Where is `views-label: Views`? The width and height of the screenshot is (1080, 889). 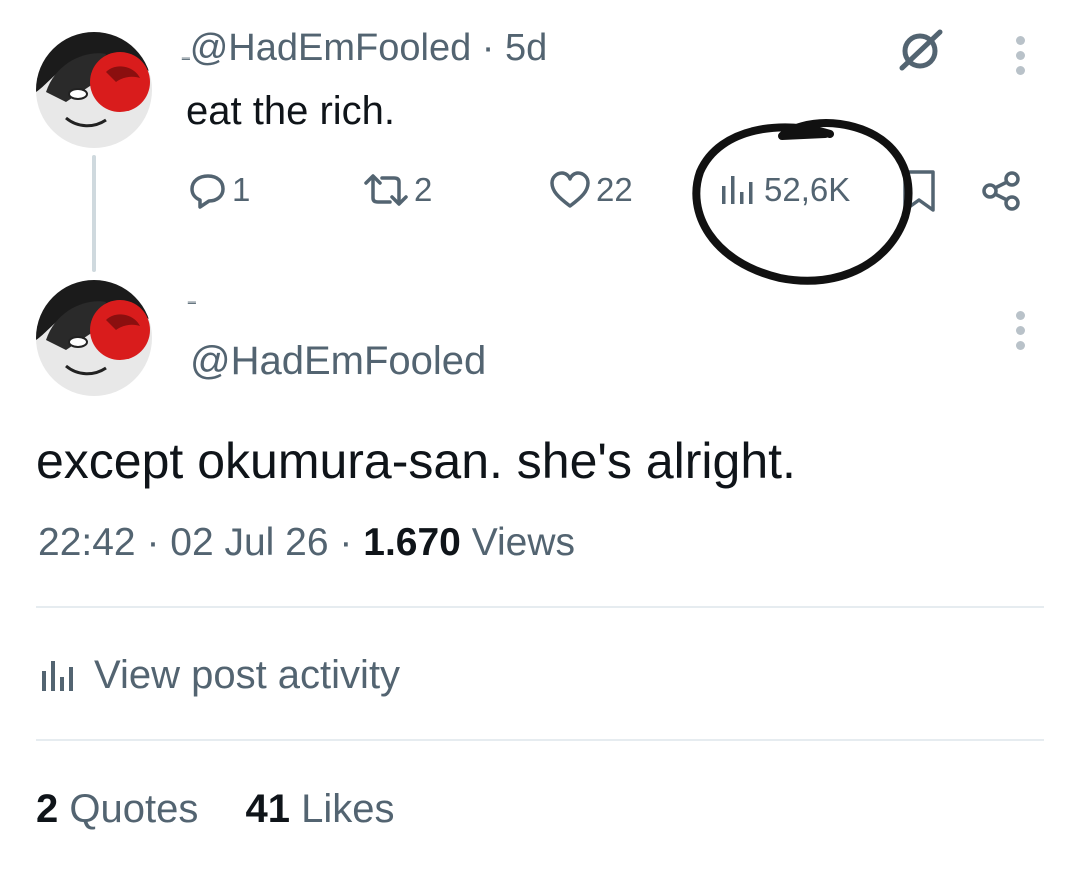
views-label: Views is located at coordinates (523, 542).